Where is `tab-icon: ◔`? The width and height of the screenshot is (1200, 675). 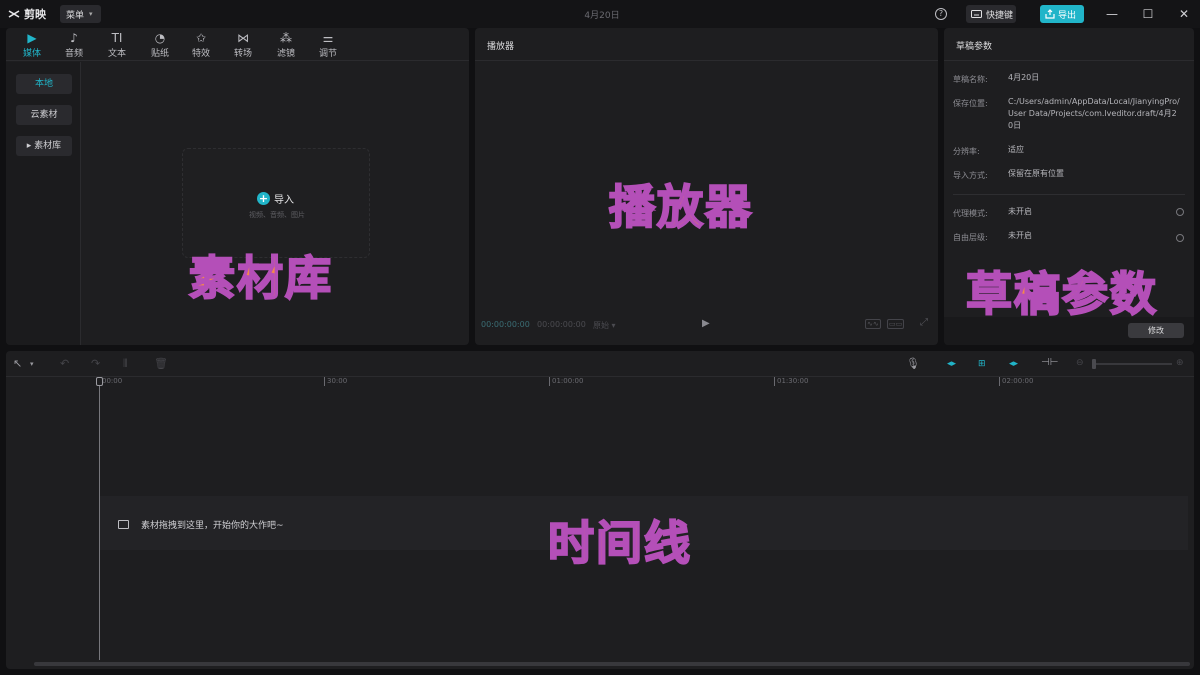 tab-icon: ◔ is located at coordinates (160, 38).